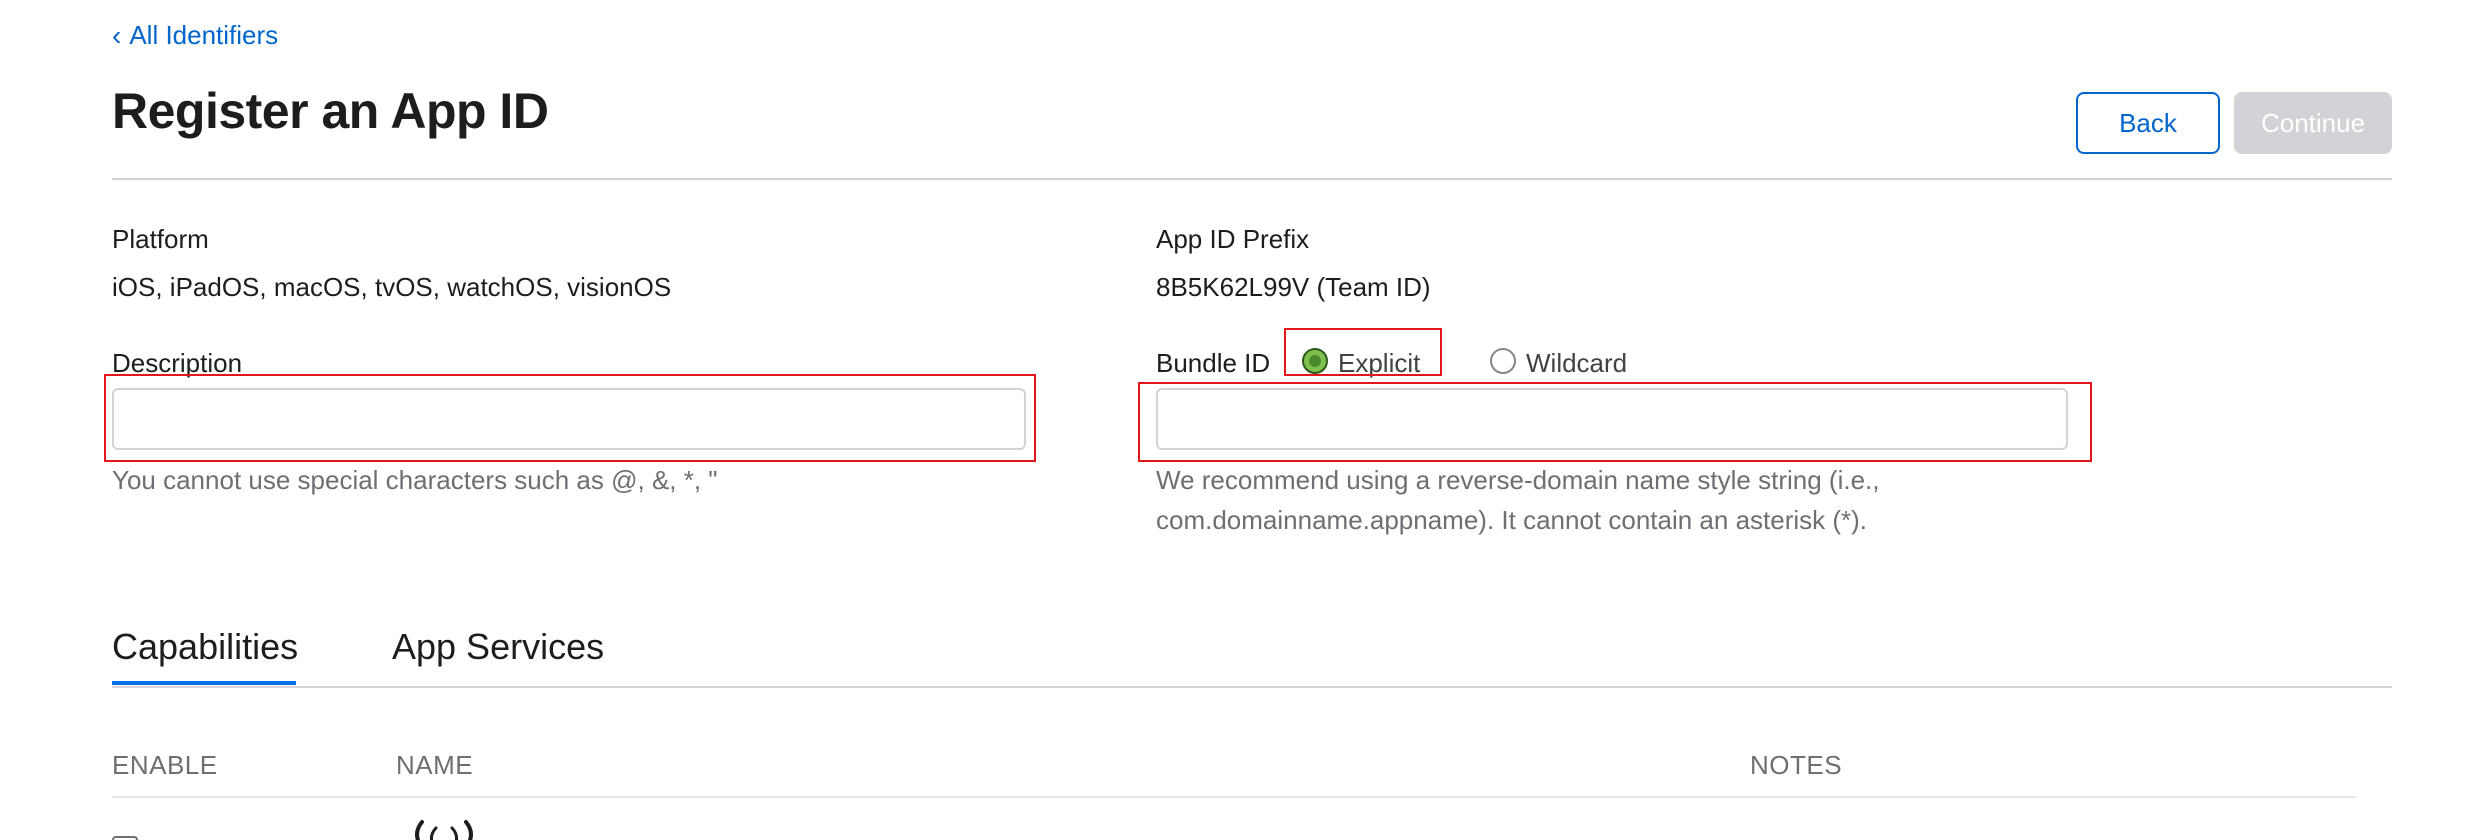  Describe the element at coordinates (177, 363) in the screenshot. I see `description-label: Description` at that location.